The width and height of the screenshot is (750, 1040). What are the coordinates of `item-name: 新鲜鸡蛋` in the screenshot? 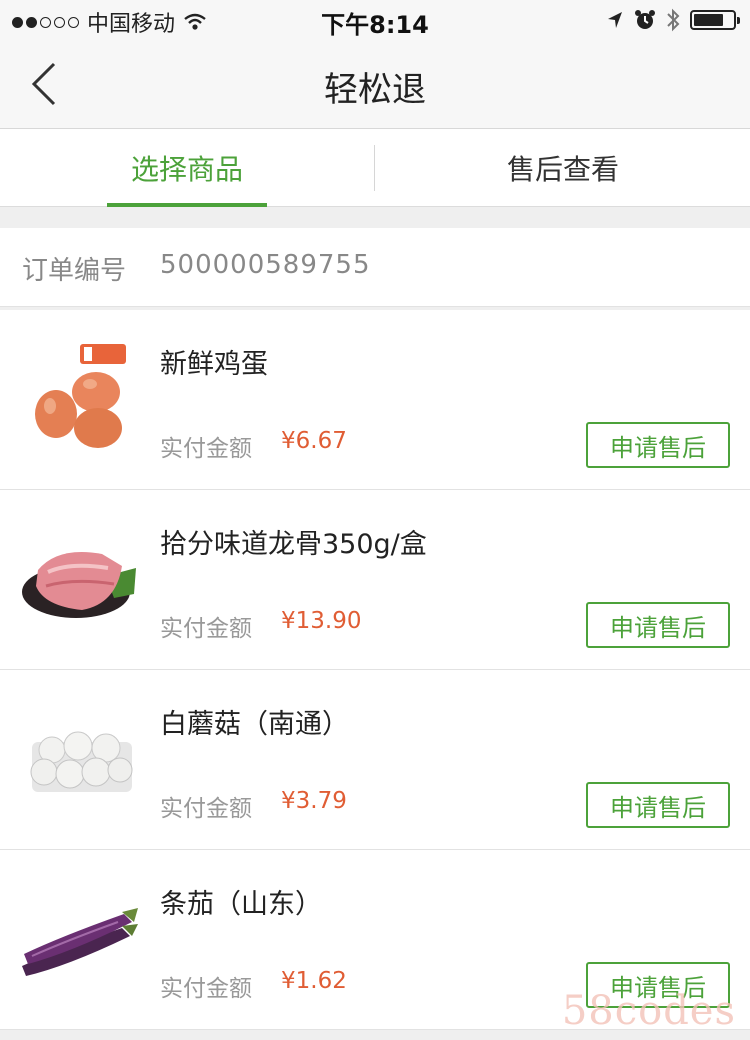 It's located at (214, 364).